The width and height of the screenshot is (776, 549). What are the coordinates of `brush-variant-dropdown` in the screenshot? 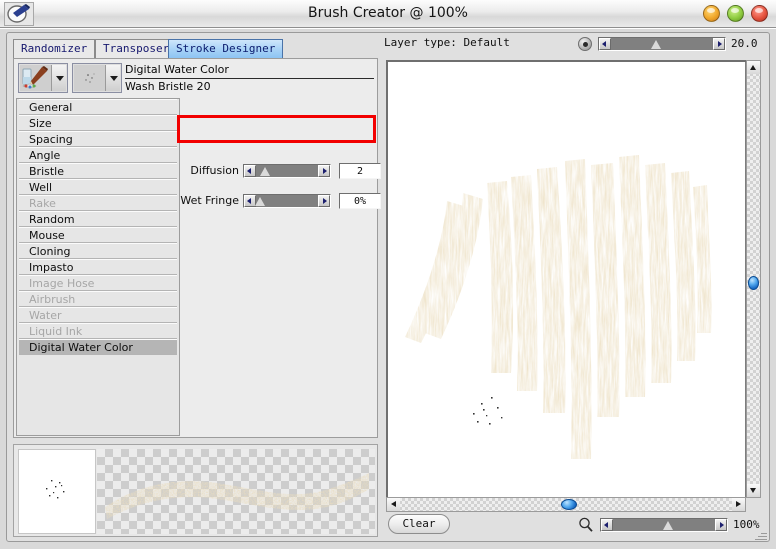 It's located at (97, 78).